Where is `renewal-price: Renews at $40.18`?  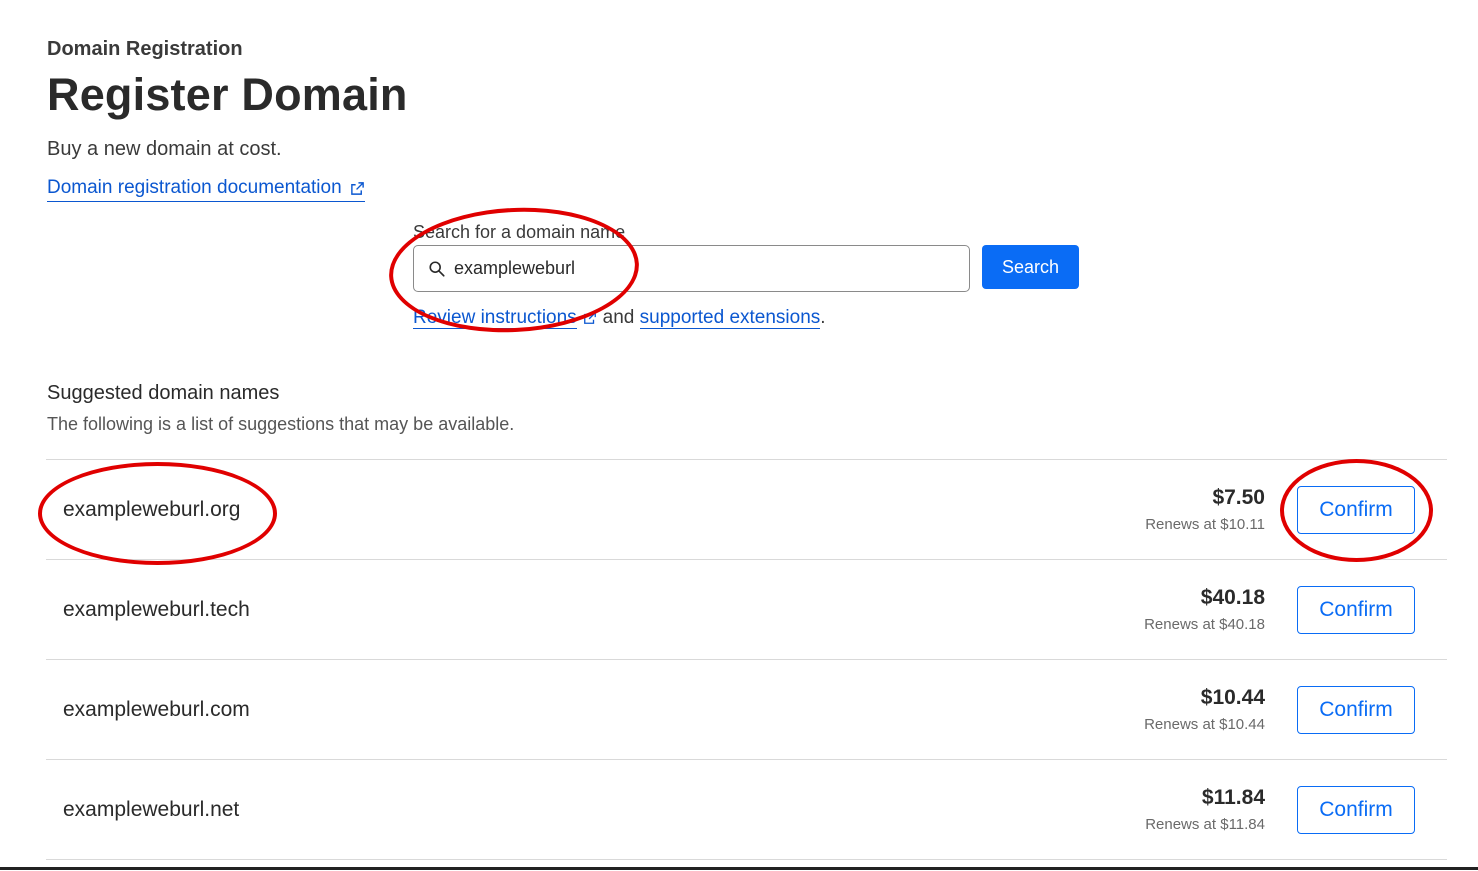
renewal-price: Renews at $40.18 is located at coordinates (1204, 624).